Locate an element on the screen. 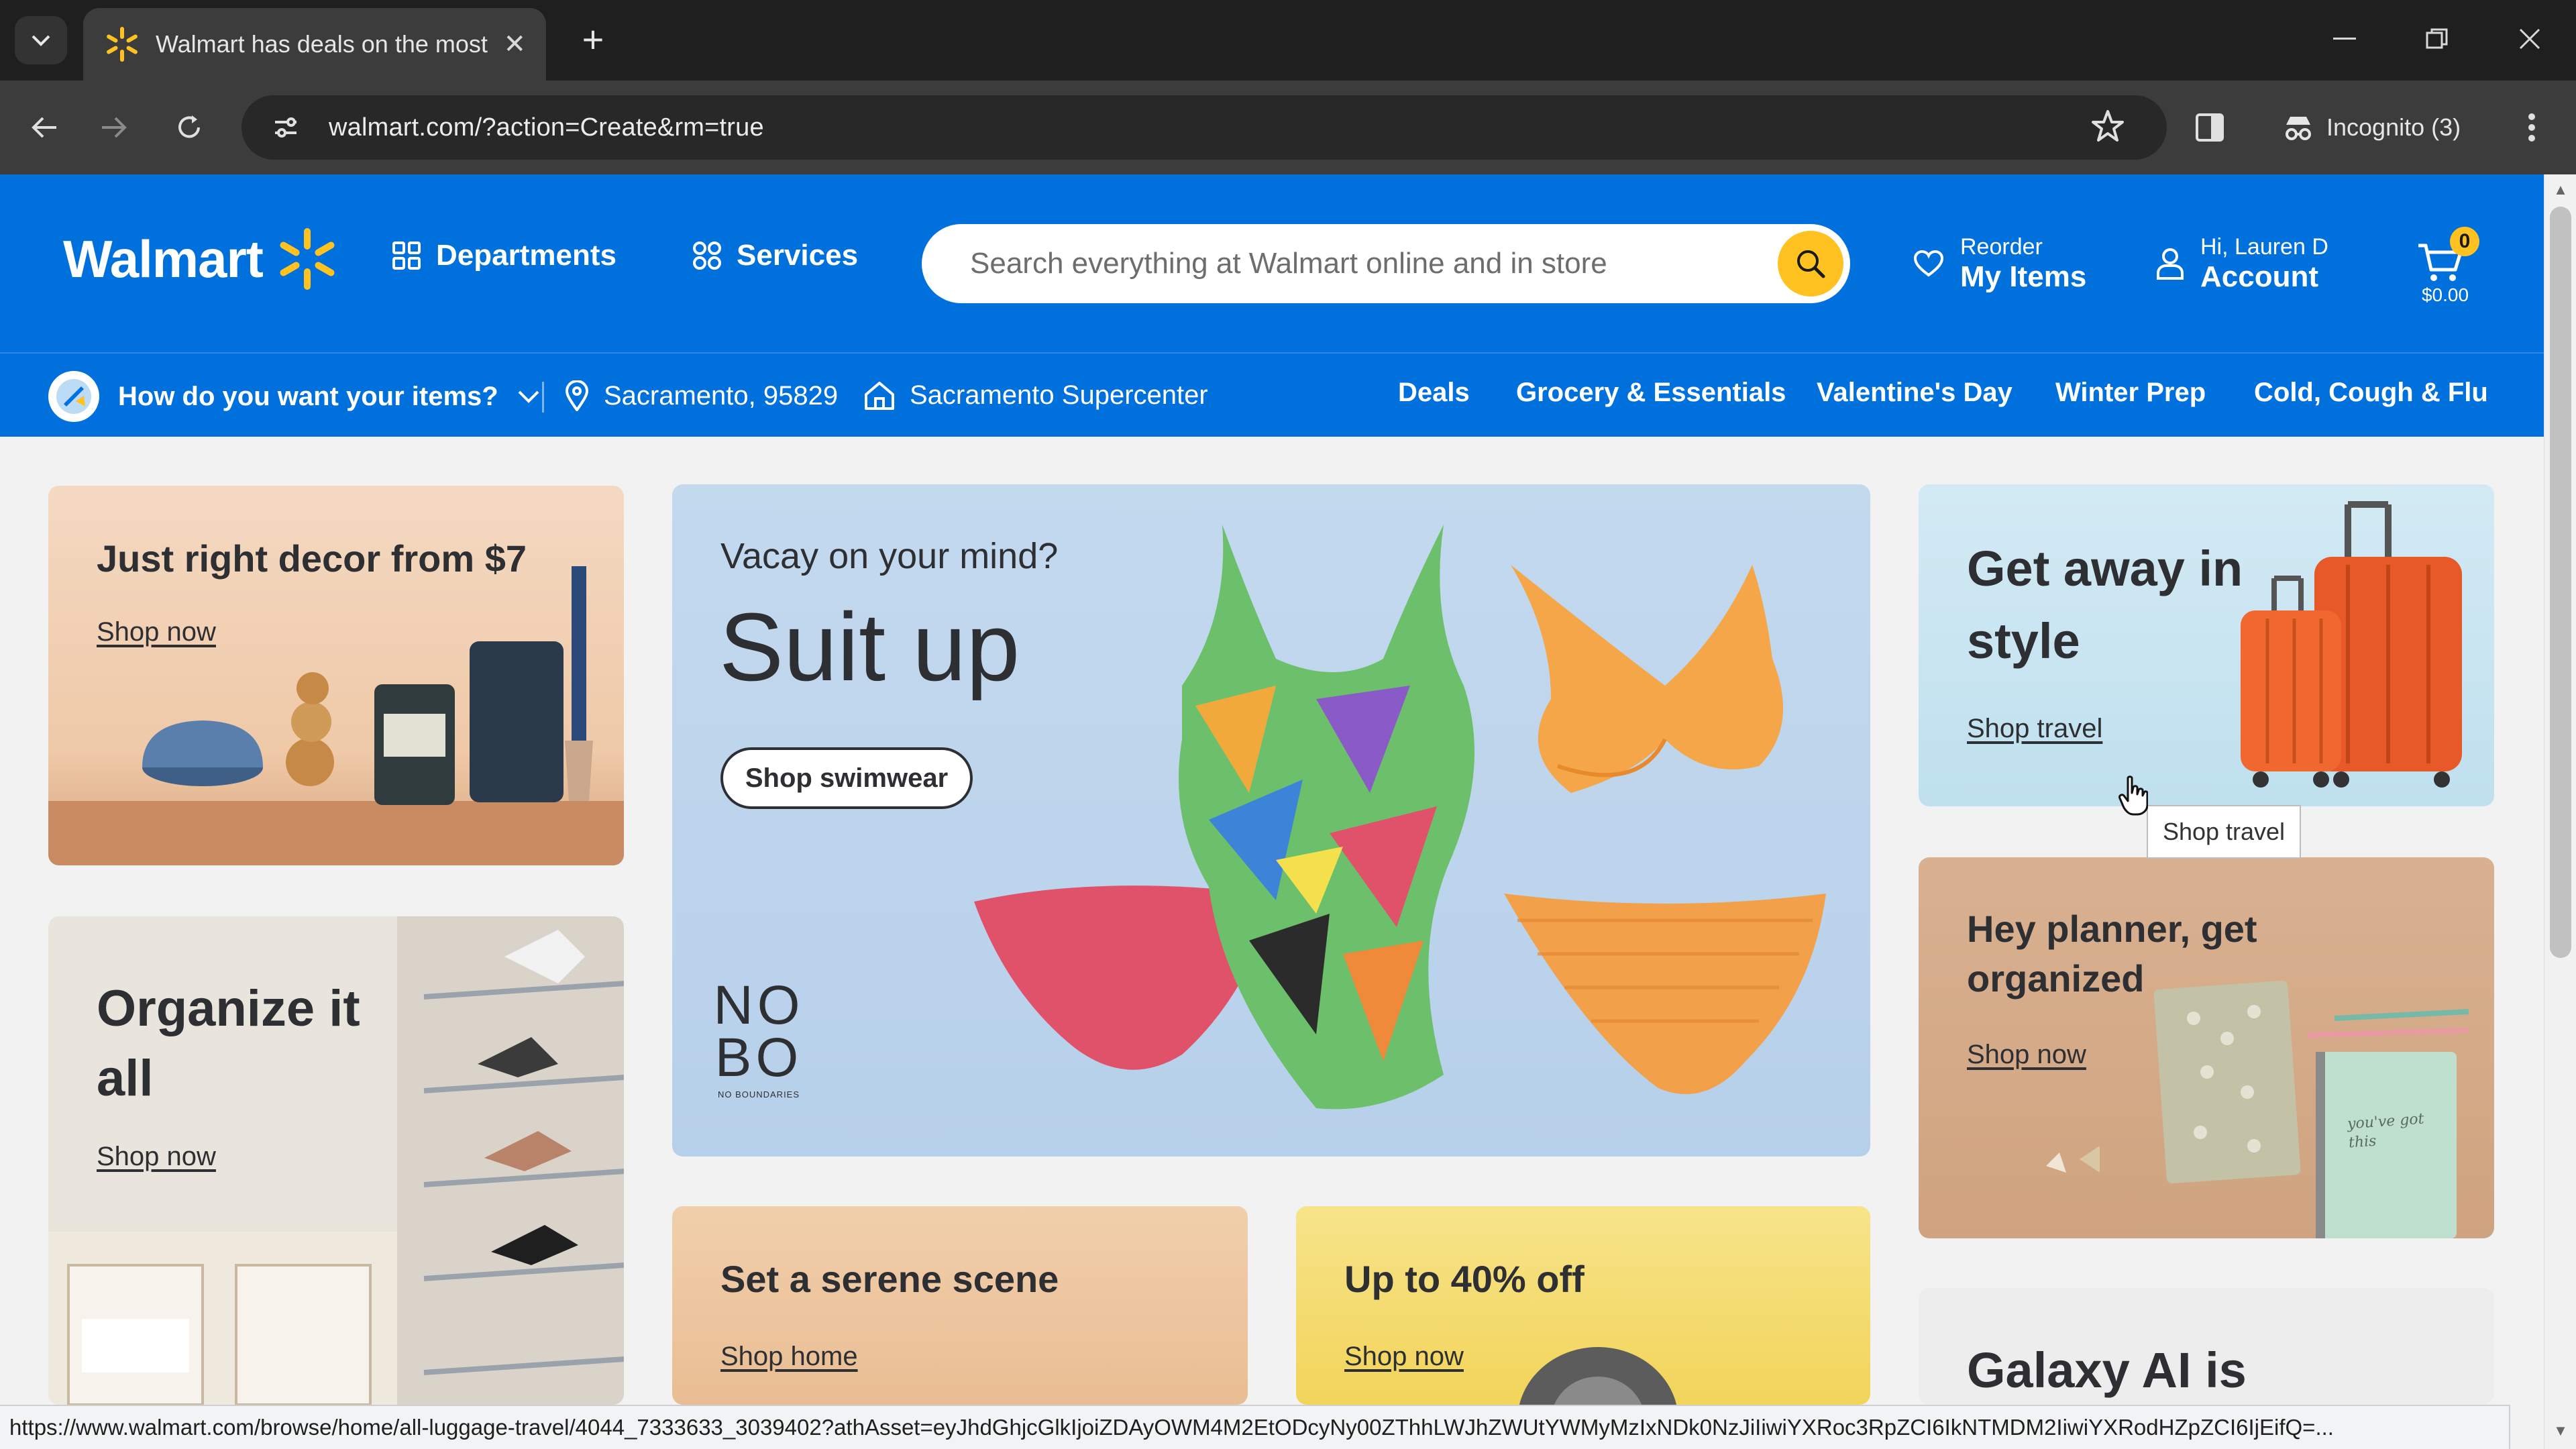  luggage-image is located at coordinates (2351, 644).